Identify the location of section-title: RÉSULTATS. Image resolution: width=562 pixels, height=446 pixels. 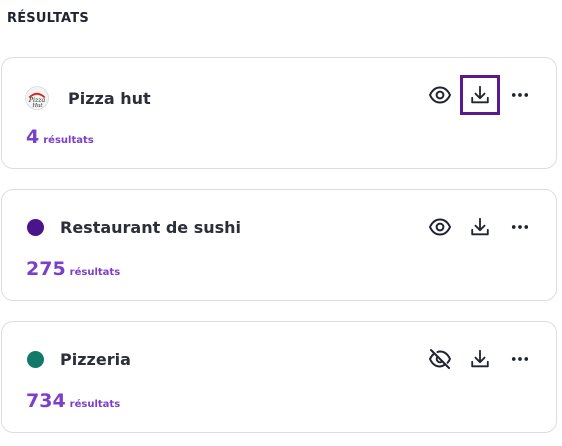
(48, 18).